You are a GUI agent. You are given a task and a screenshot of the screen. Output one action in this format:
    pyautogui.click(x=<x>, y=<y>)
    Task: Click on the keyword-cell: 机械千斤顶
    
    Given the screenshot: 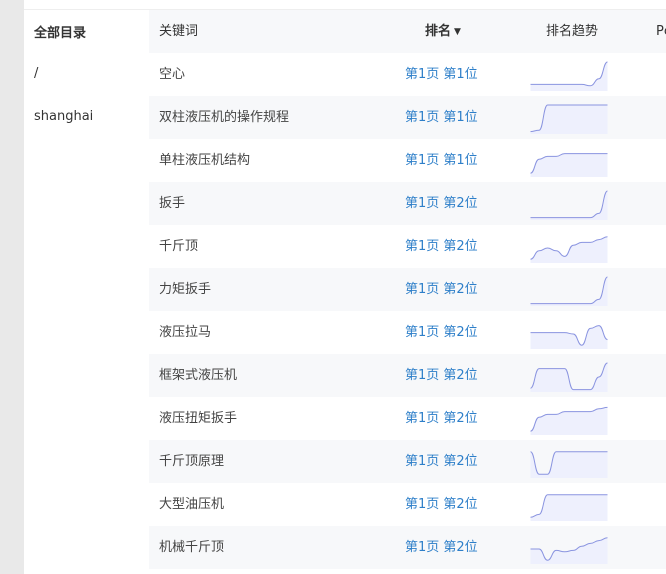 What is the action you would take?
    pyautogui.click(x=192, y=547)
    